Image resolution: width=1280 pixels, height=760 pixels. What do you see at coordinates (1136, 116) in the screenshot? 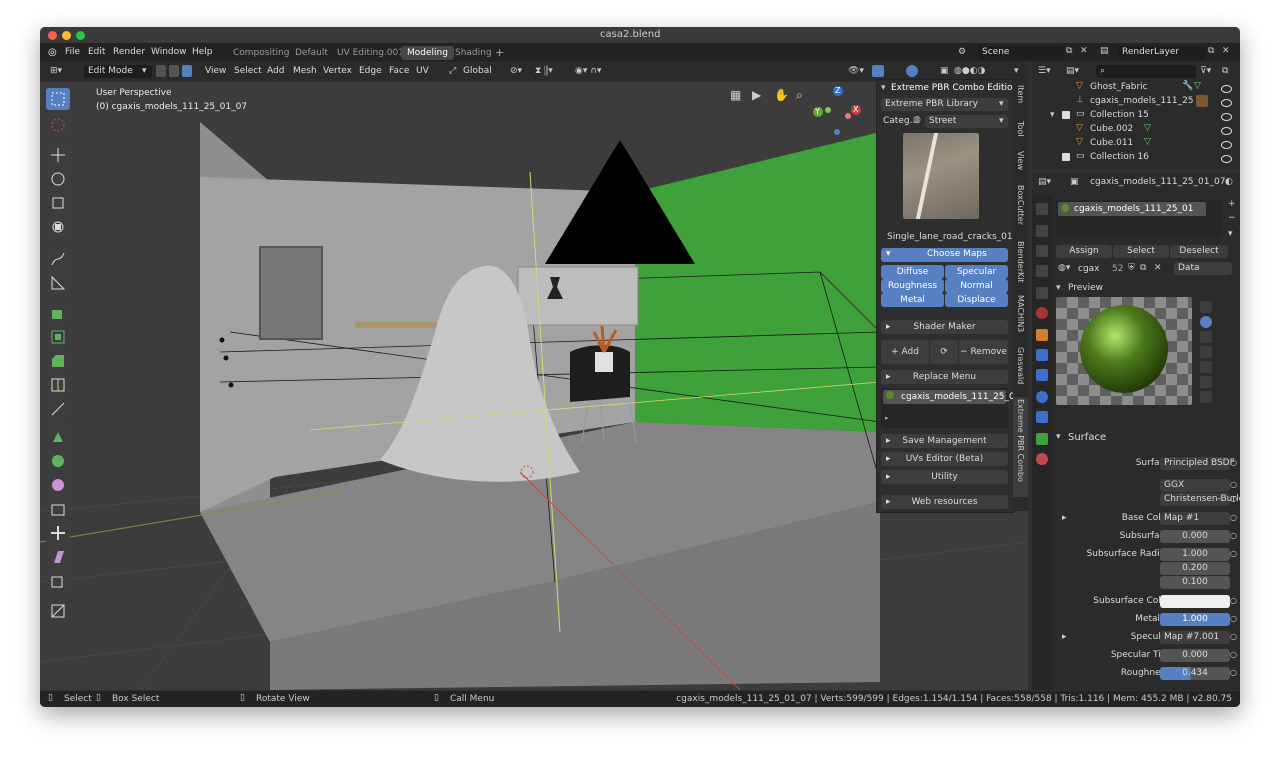
I see `outliner-row-collection-15: ▾ ▭ Collection 15` at bounding box center [1136, 116].